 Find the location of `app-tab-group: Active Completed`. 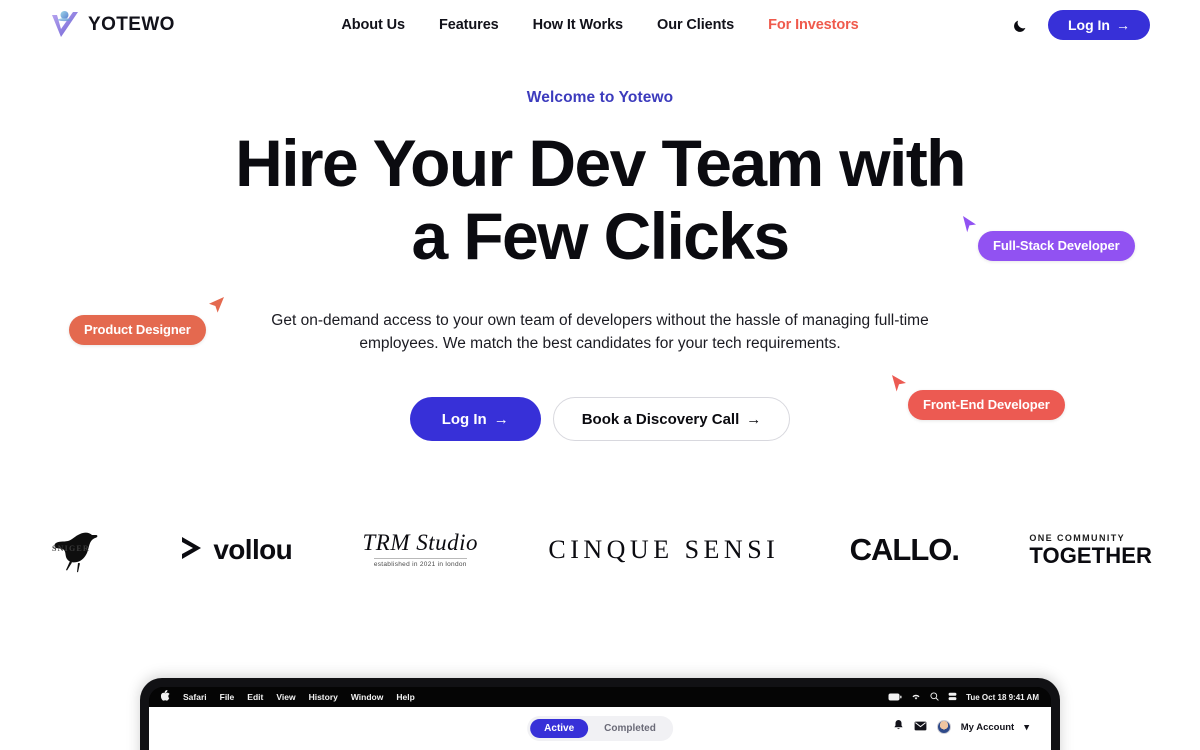

app-tab-group: Active Completed is located at coordinates (600, 728).